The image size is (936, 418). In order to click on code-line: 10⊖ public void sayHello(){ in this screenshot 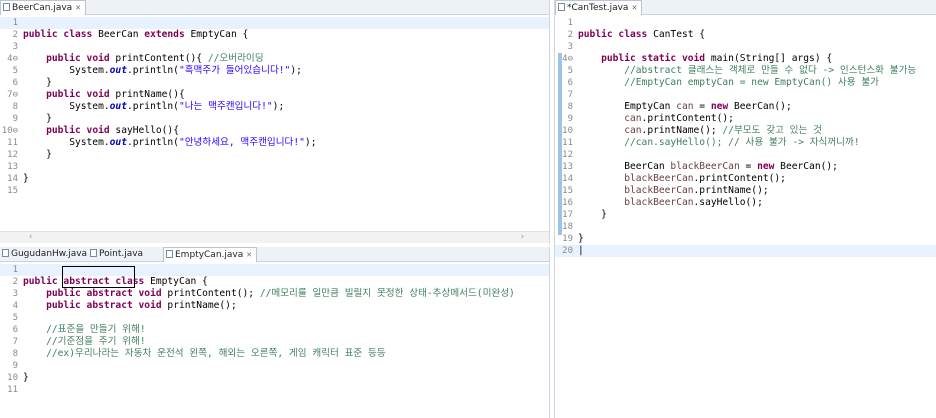, I will do `click(90, 130)`.